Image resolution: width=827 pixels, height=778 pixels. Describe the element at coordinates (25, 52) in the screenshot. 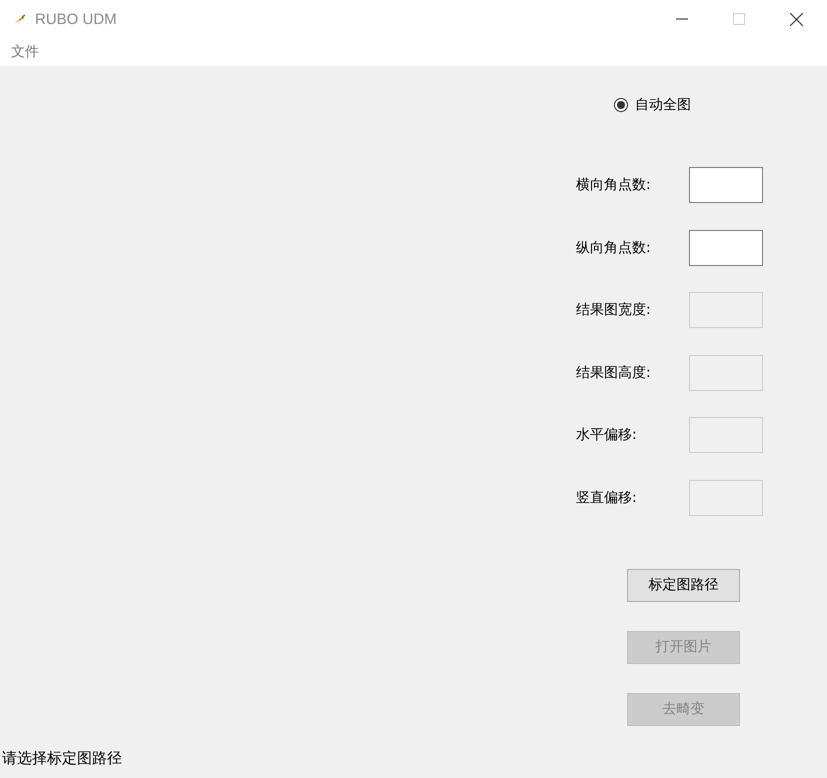

I see `menu-item: 文件` at that location.